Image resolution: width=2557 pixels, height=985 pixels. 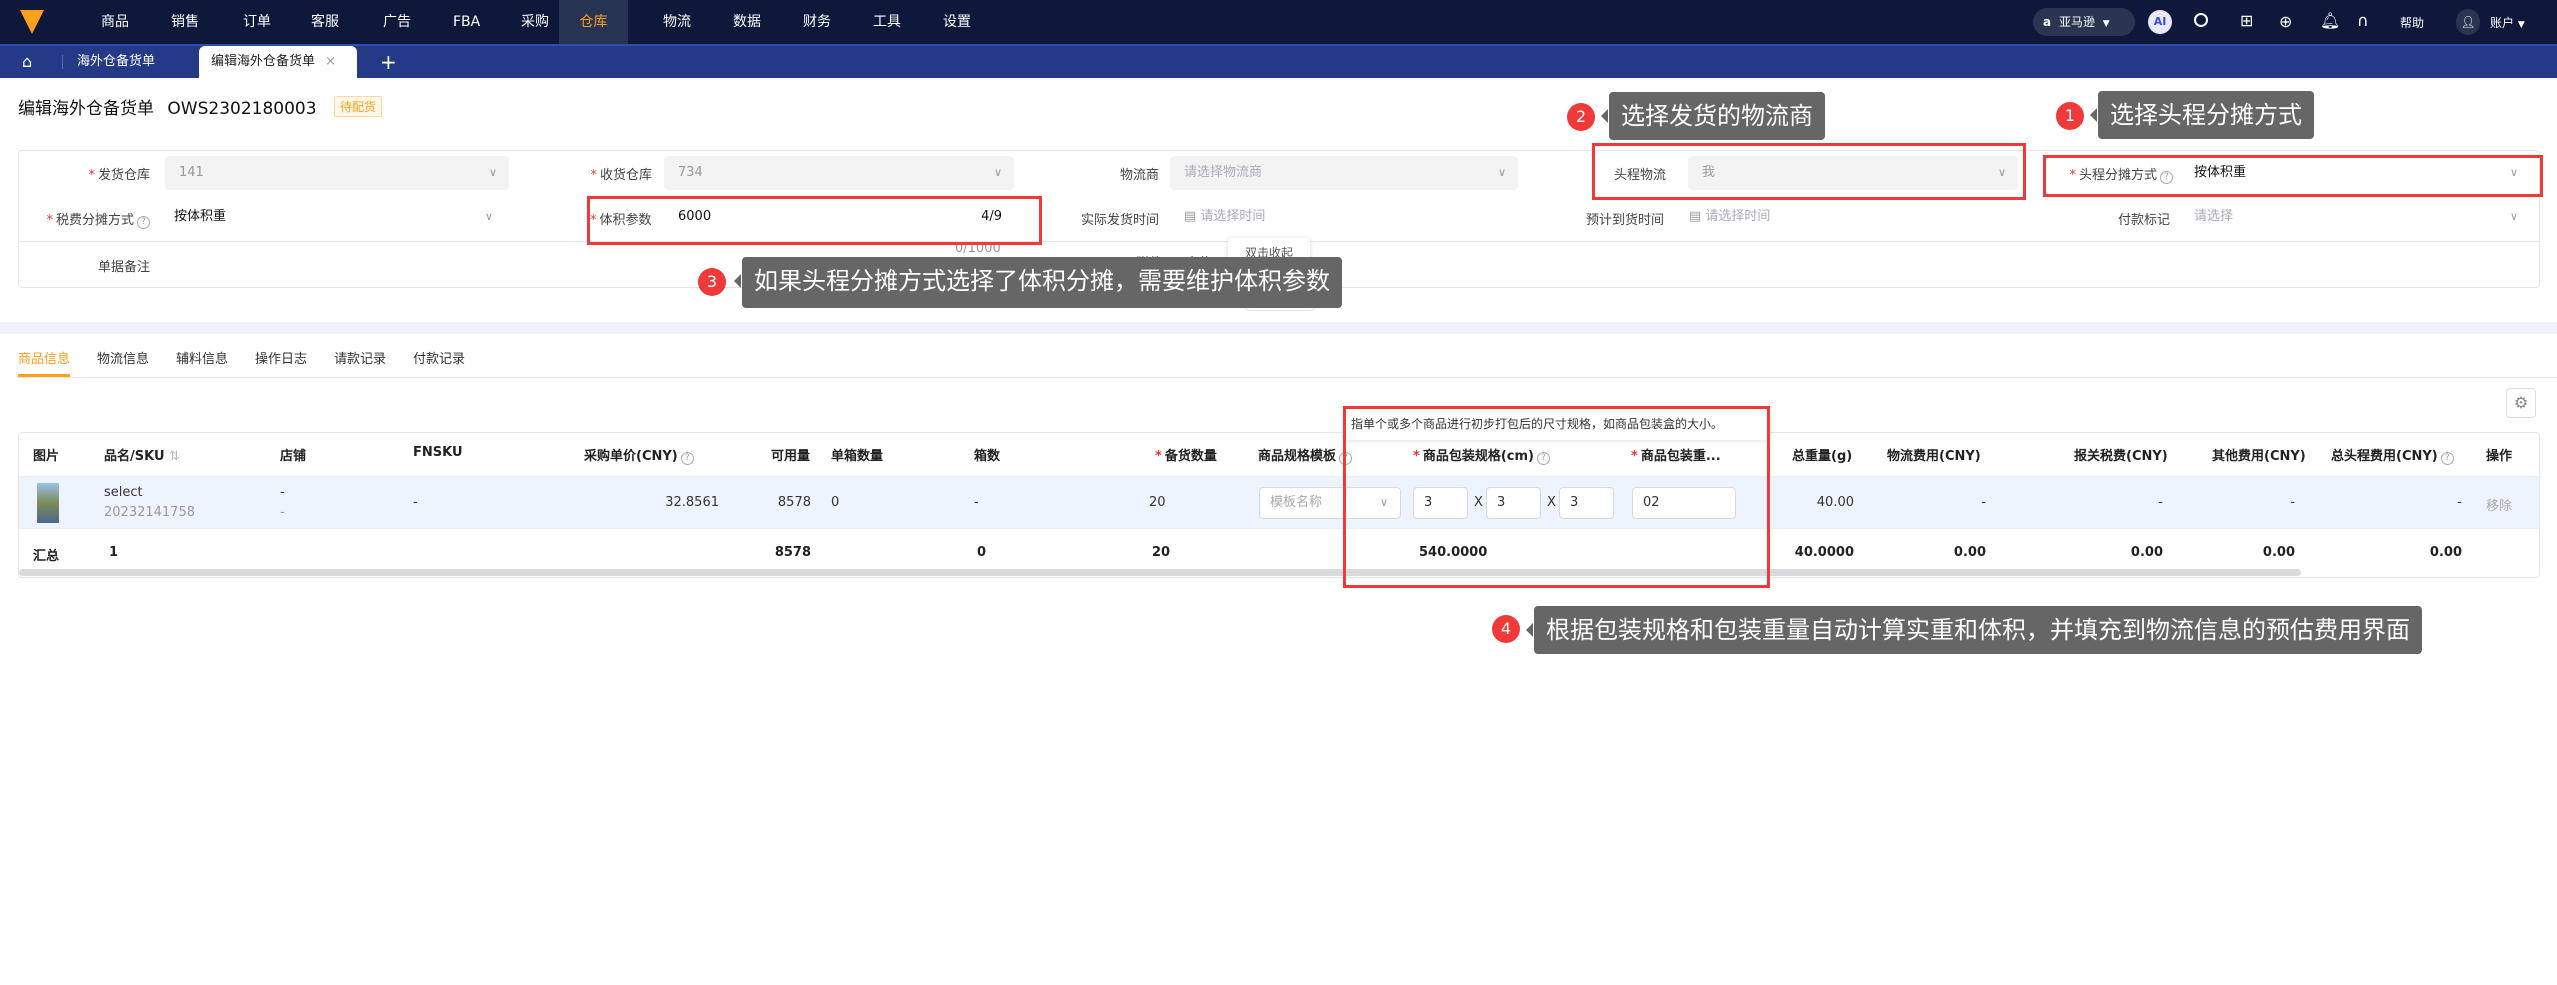 I want to click on available: 8578, so click(x=794, y=502).